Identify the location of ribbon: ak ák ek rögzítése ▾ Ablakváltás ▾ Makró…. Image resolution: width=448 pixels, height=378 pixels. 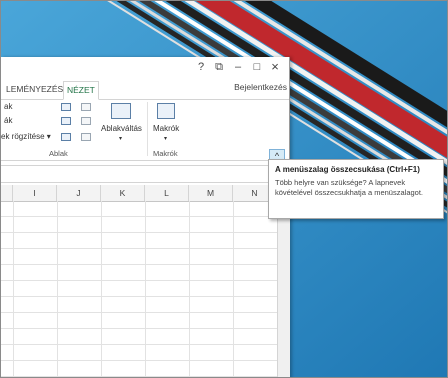
(145, 130).